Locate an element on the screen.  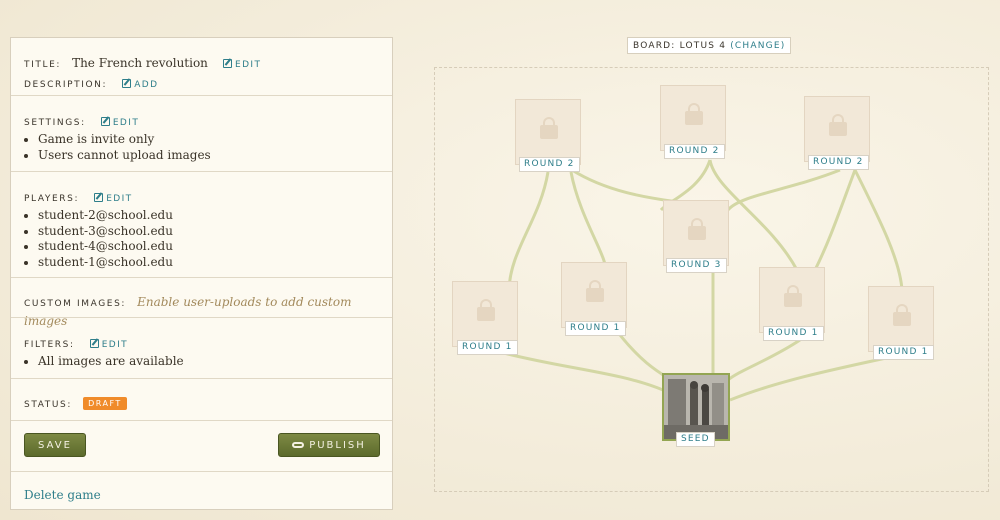
seed-engraving-image is located at coordinates (696, 407).